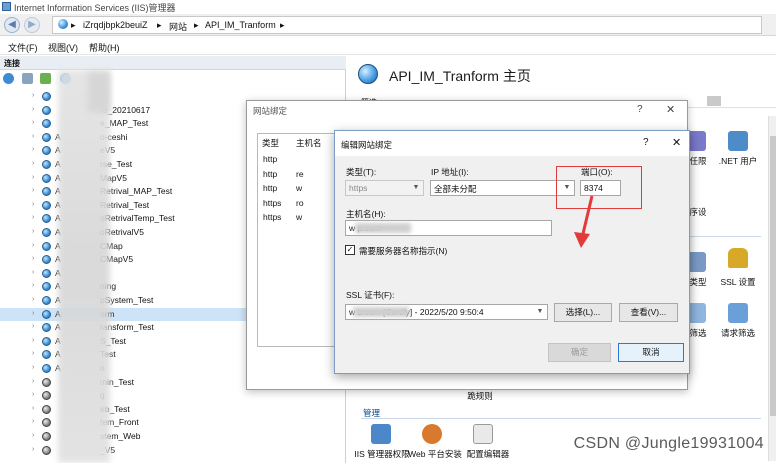  I want to click on scroll-thumb, so click(773, 276).